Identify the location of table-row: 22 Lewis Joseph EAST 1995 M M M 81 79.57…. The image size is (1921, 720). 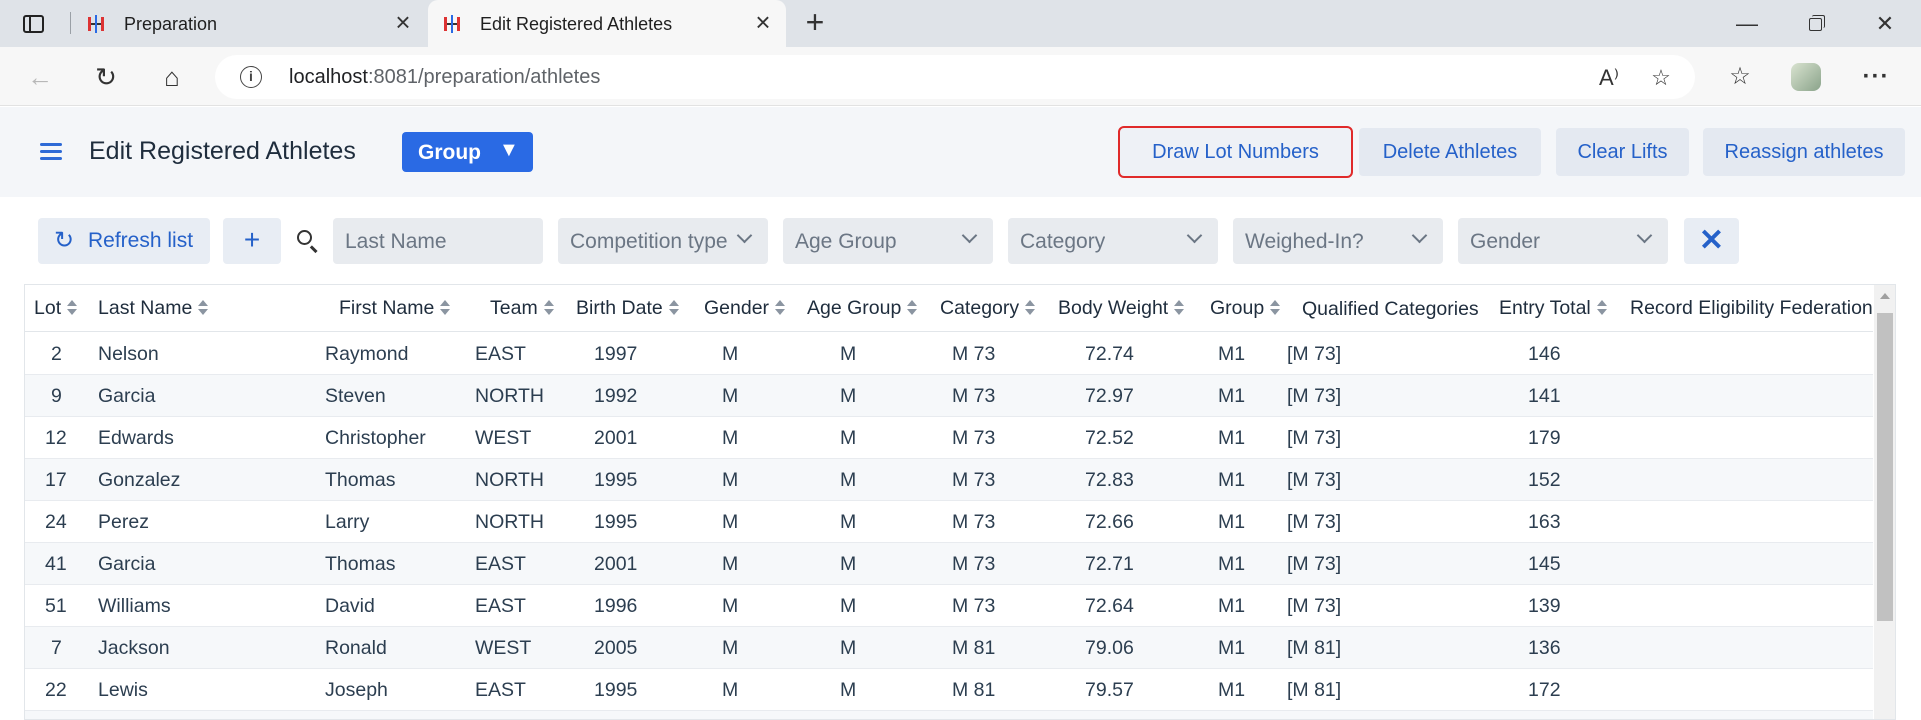
(949, 690).